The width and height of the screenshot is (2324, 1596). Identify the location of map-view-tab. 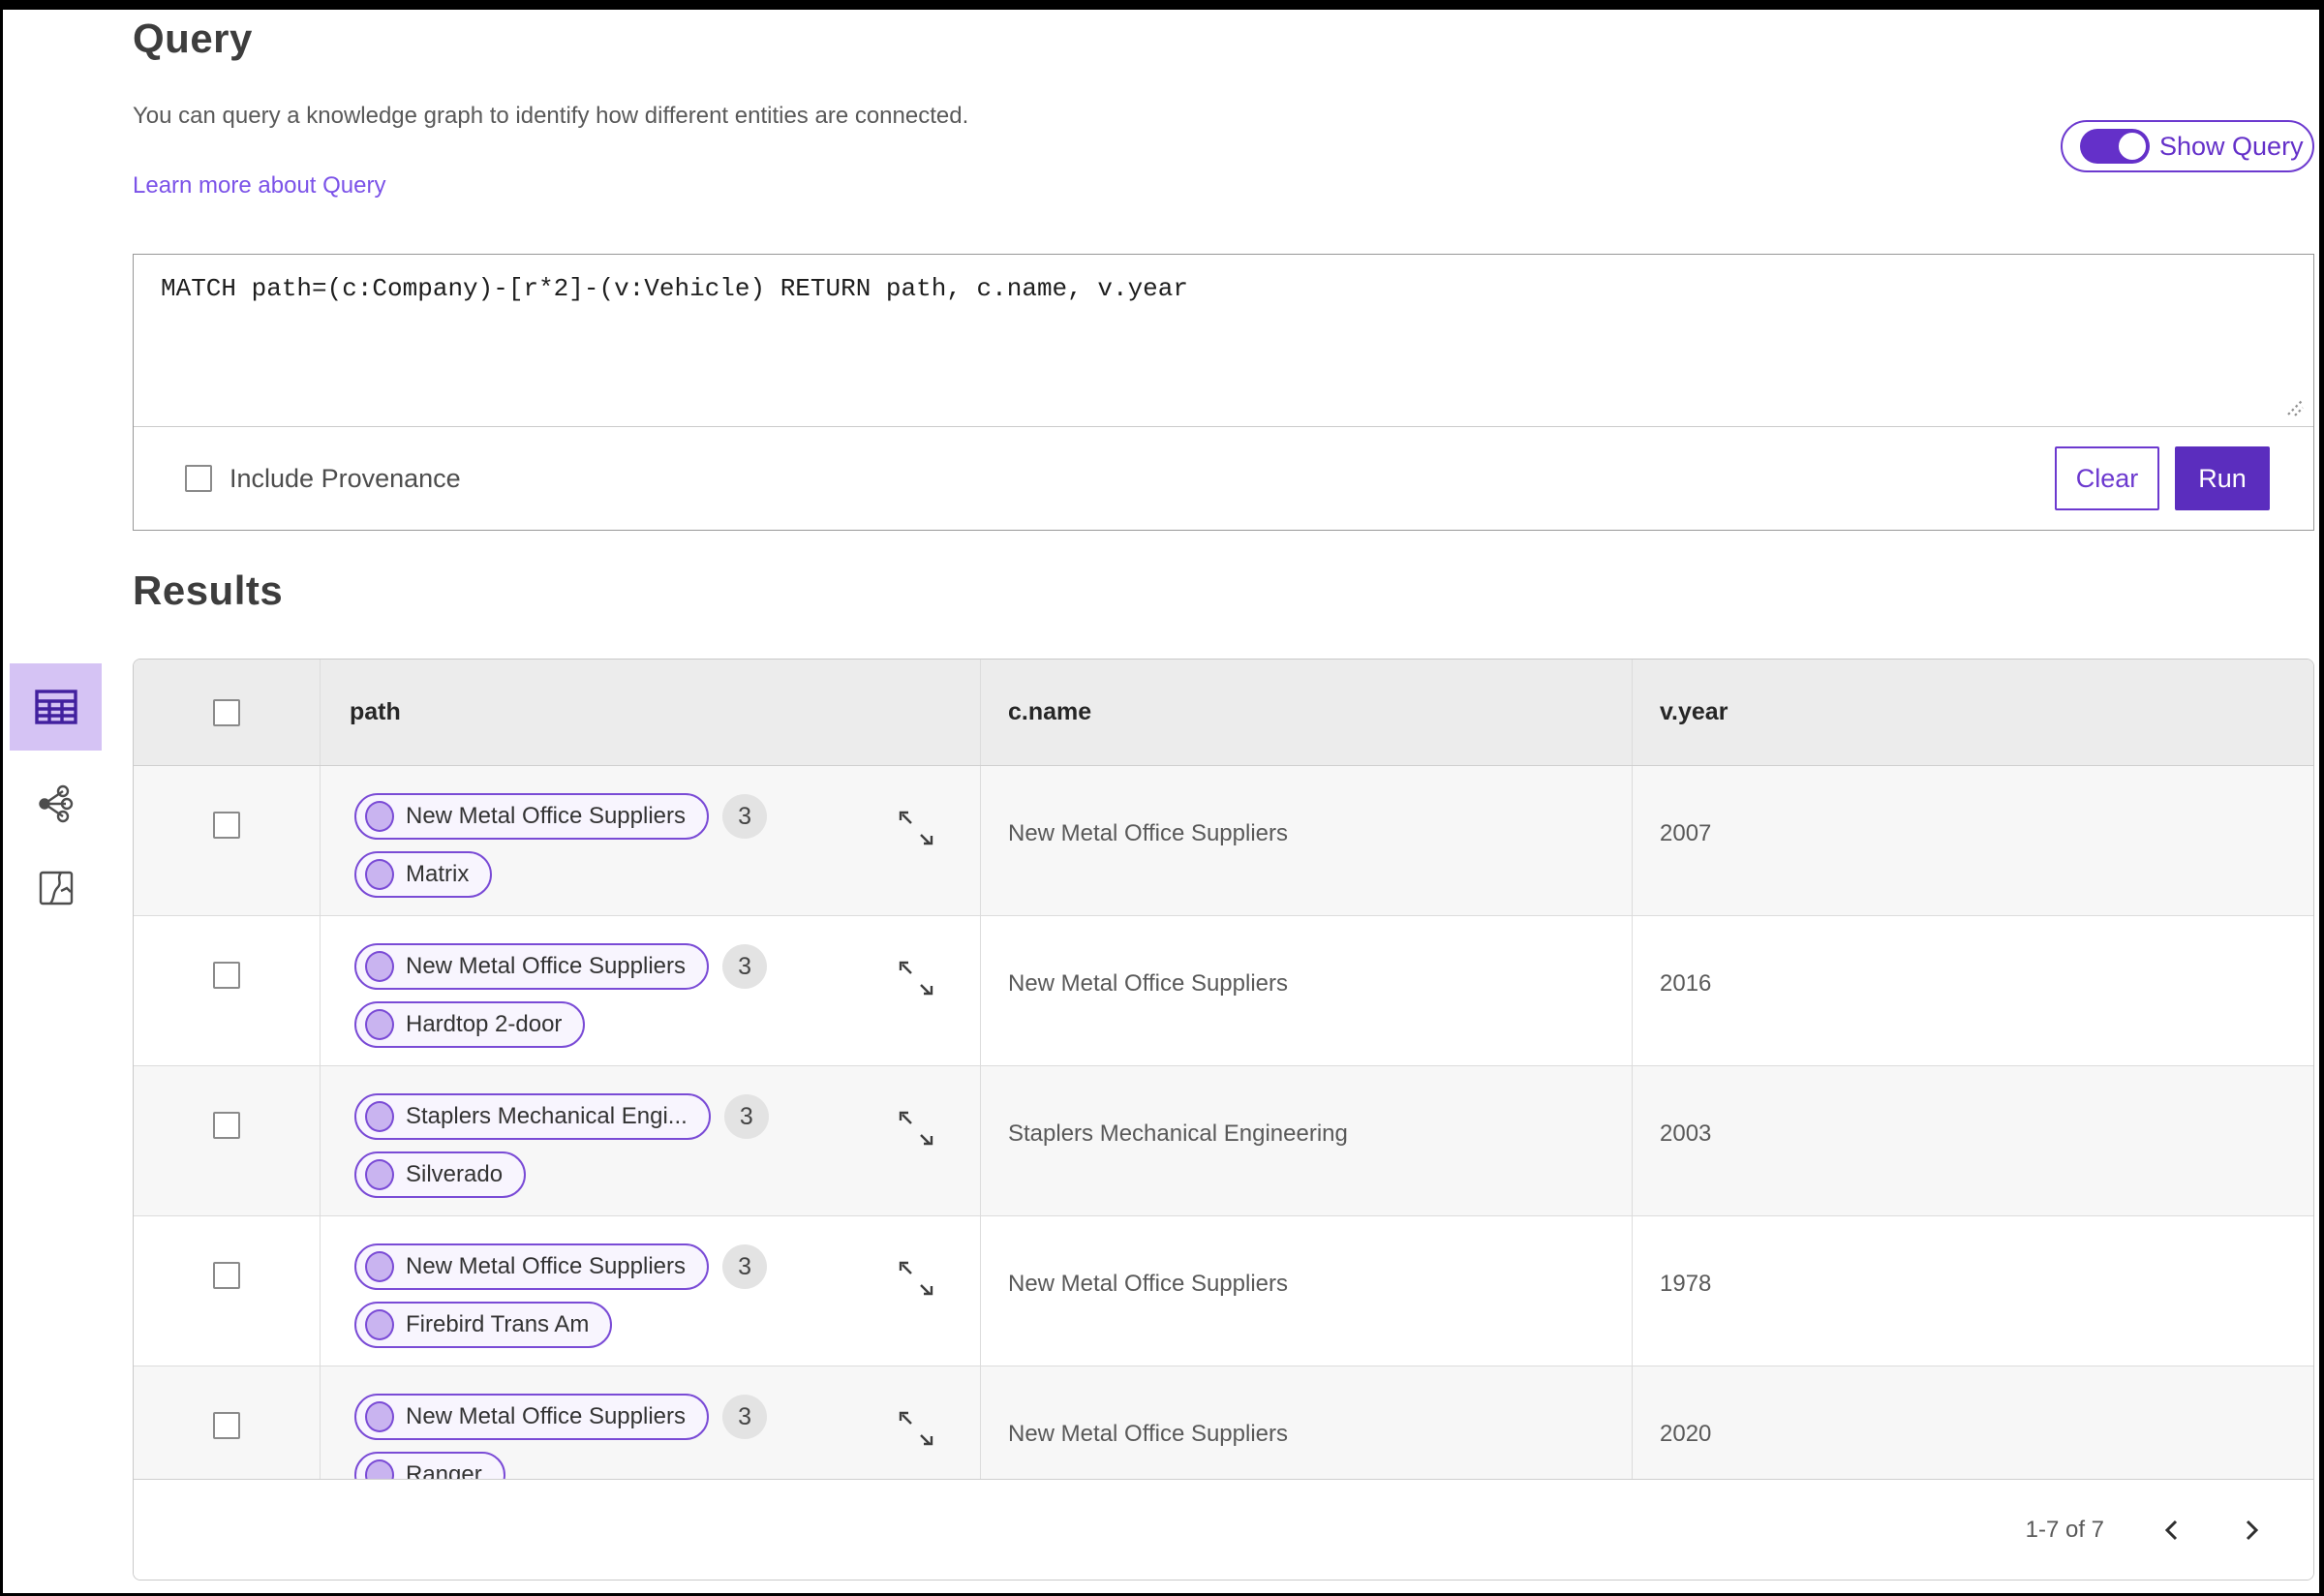
(56, 888).